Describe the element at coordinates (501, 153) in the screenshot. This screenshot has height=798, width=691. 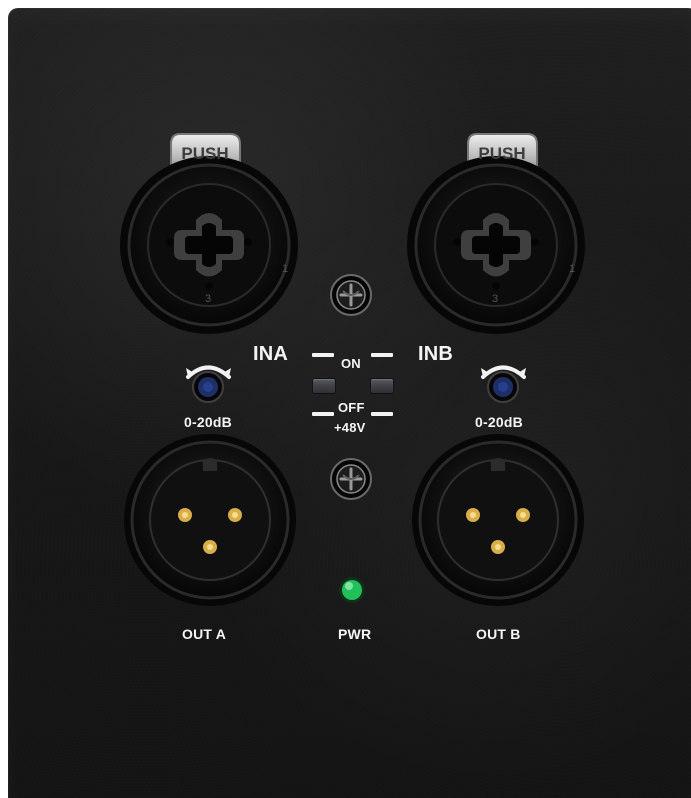
I see `push-tab-label-b: PUSH` at that location.